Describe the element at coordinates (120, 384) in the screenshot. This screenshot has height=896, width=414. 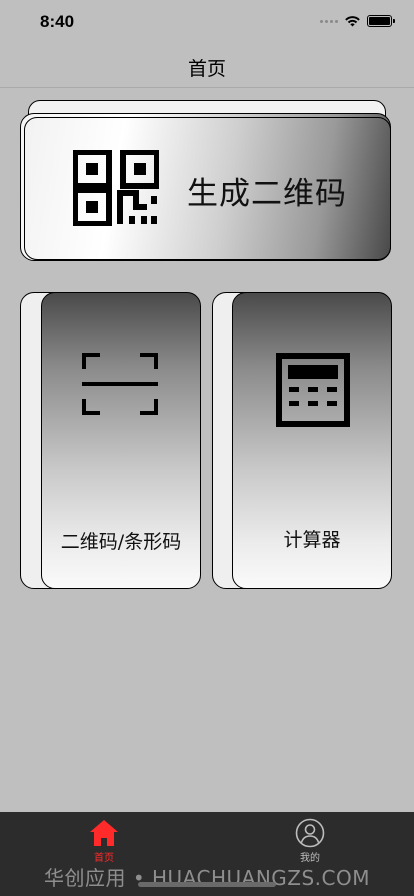
I see `scan-icon` at that location.